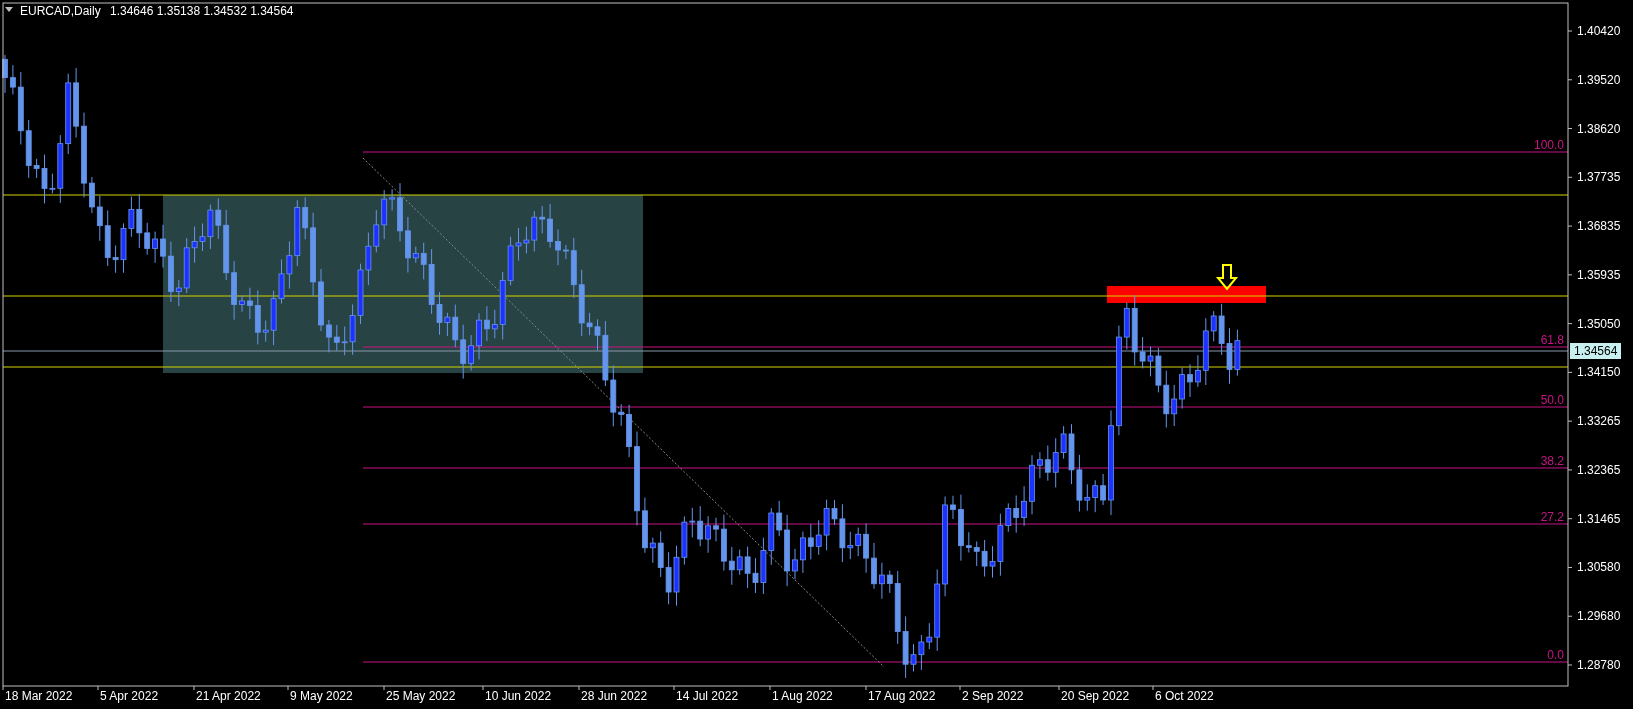 This screenshot has height=709, width=1633. I want to click on date-axis-label: 9 May 2022, so click(321, 696).